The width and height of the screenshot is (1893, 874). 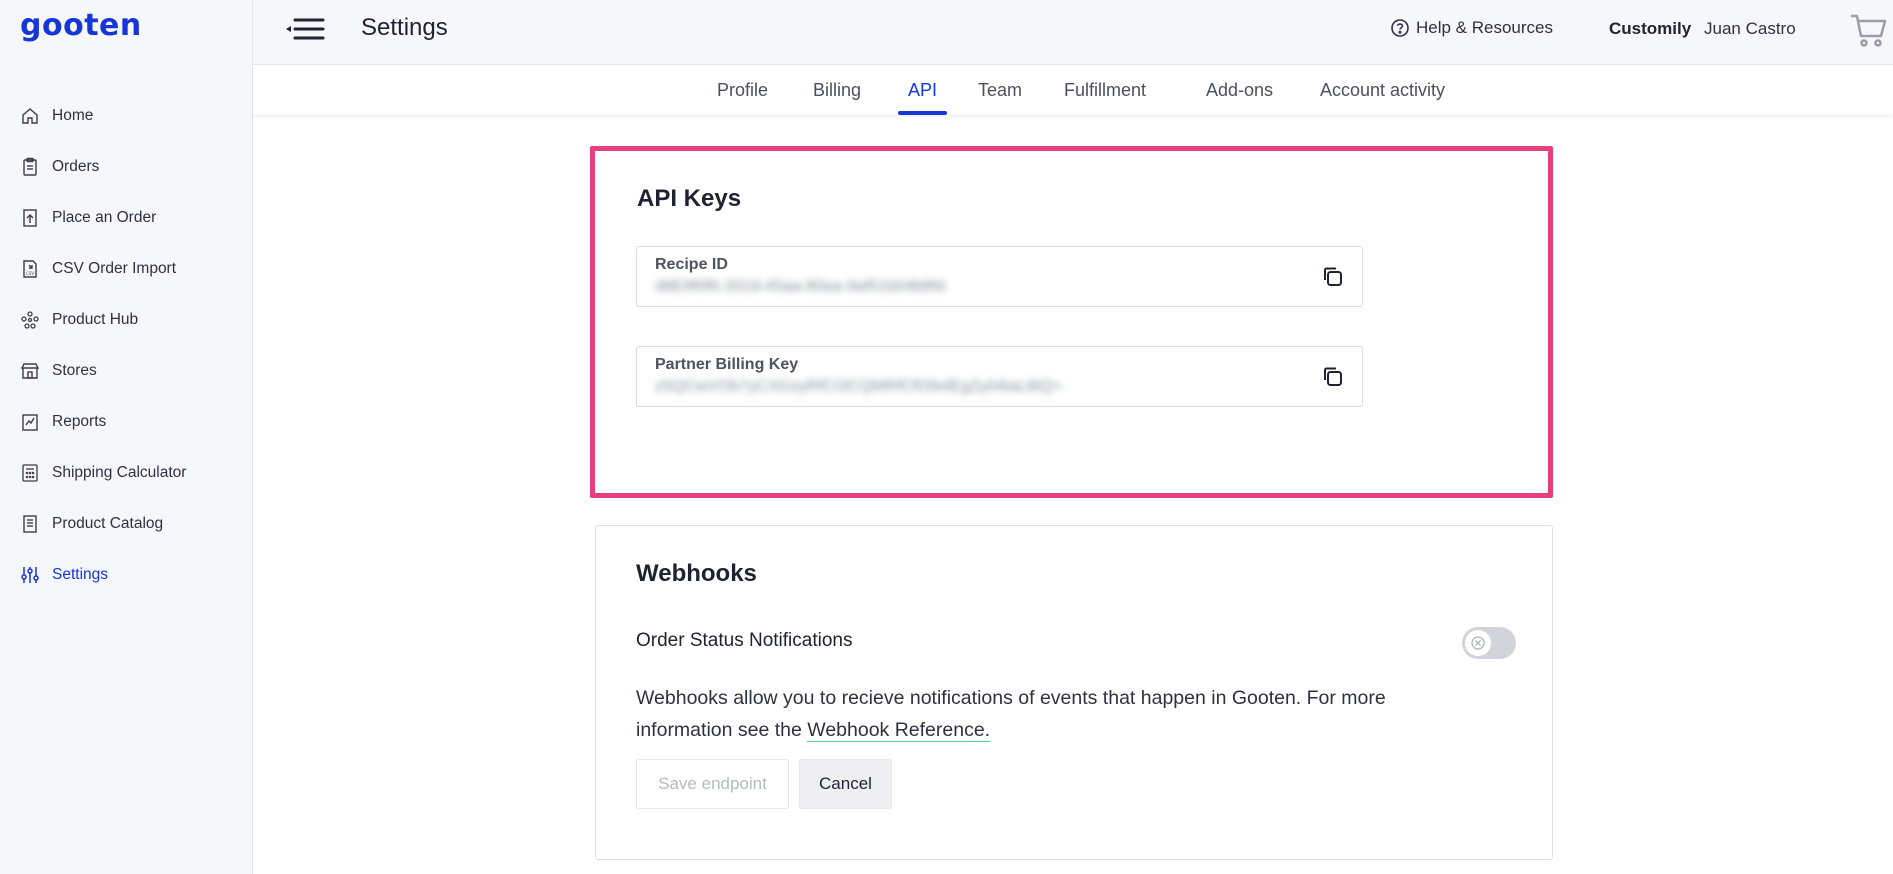 I want to click on cancel-button: Cancel, so click(x=845, y=784).